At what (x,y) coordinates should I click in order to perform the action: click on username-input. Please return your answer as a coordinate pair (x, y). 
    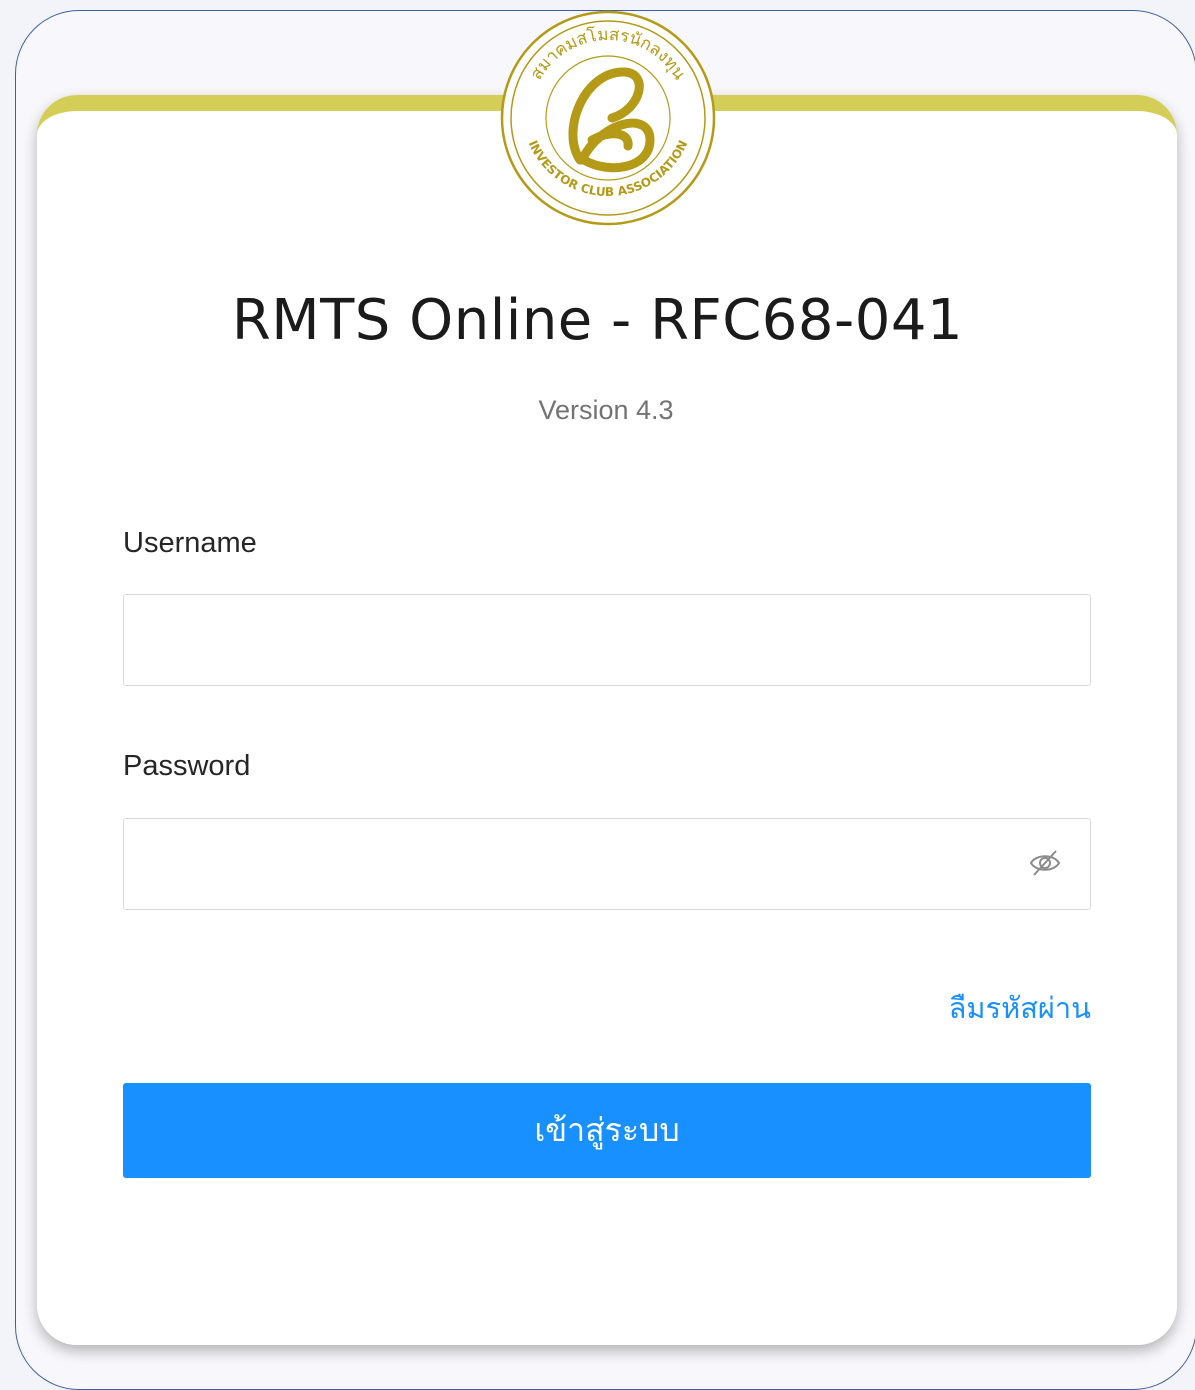
    Looking at the image, I should click on (607, 640).